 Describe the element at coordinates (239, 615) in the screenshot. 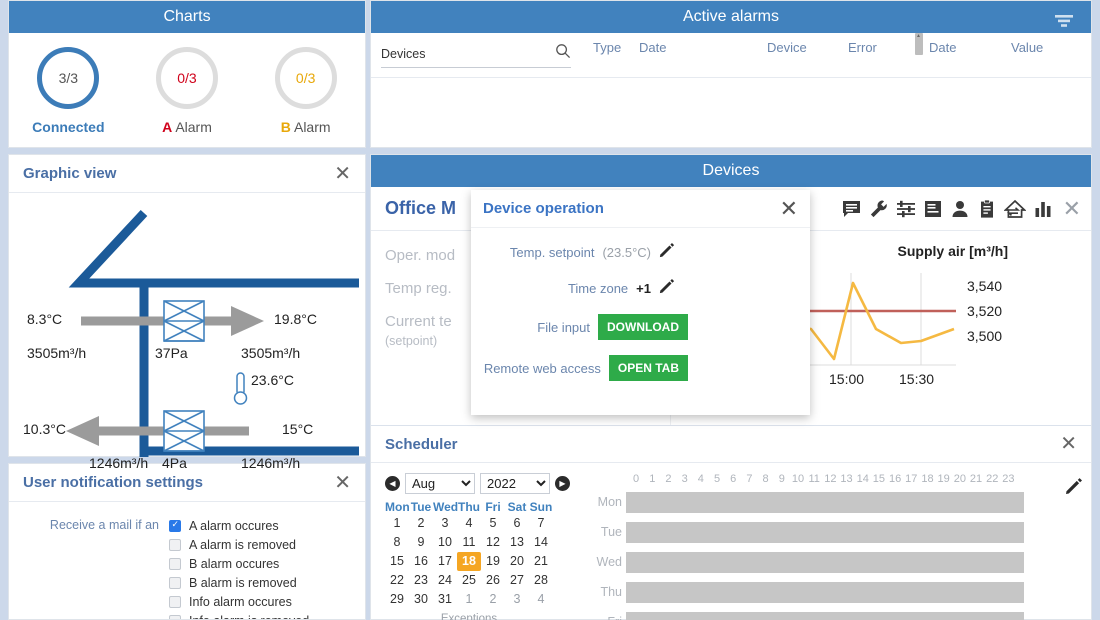

I see `notification-option: Info alarm is removed` at that location.